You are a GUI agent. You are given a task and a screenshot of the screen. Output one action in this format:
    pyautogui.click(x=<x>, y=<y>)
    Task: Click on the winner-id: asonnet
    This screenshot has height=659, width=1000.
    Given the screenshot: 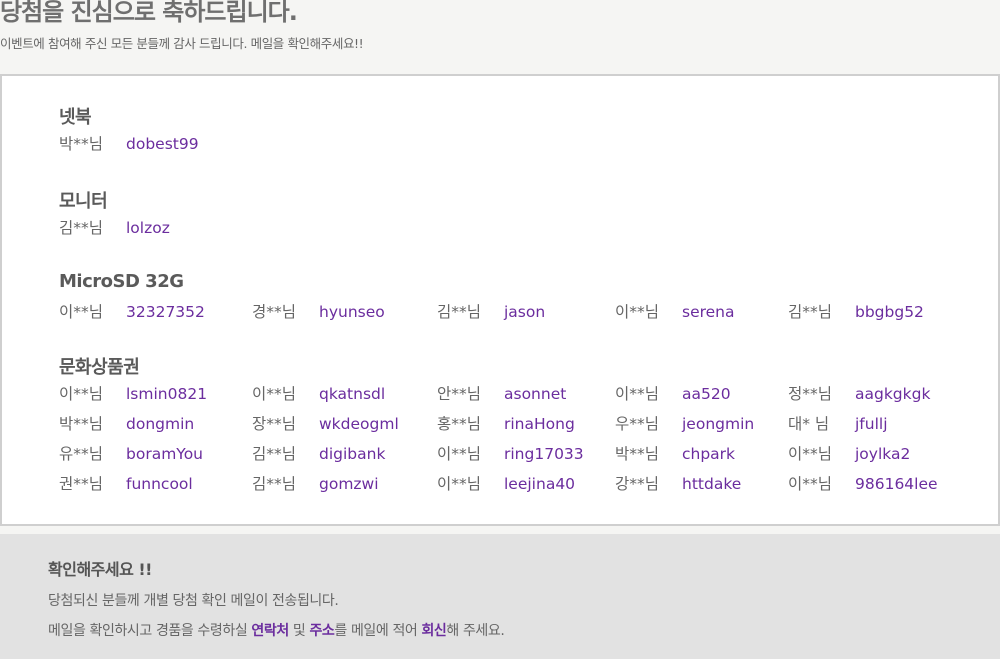 What is the action you would take?
    pyautogui.click(x=535, y=394)
    